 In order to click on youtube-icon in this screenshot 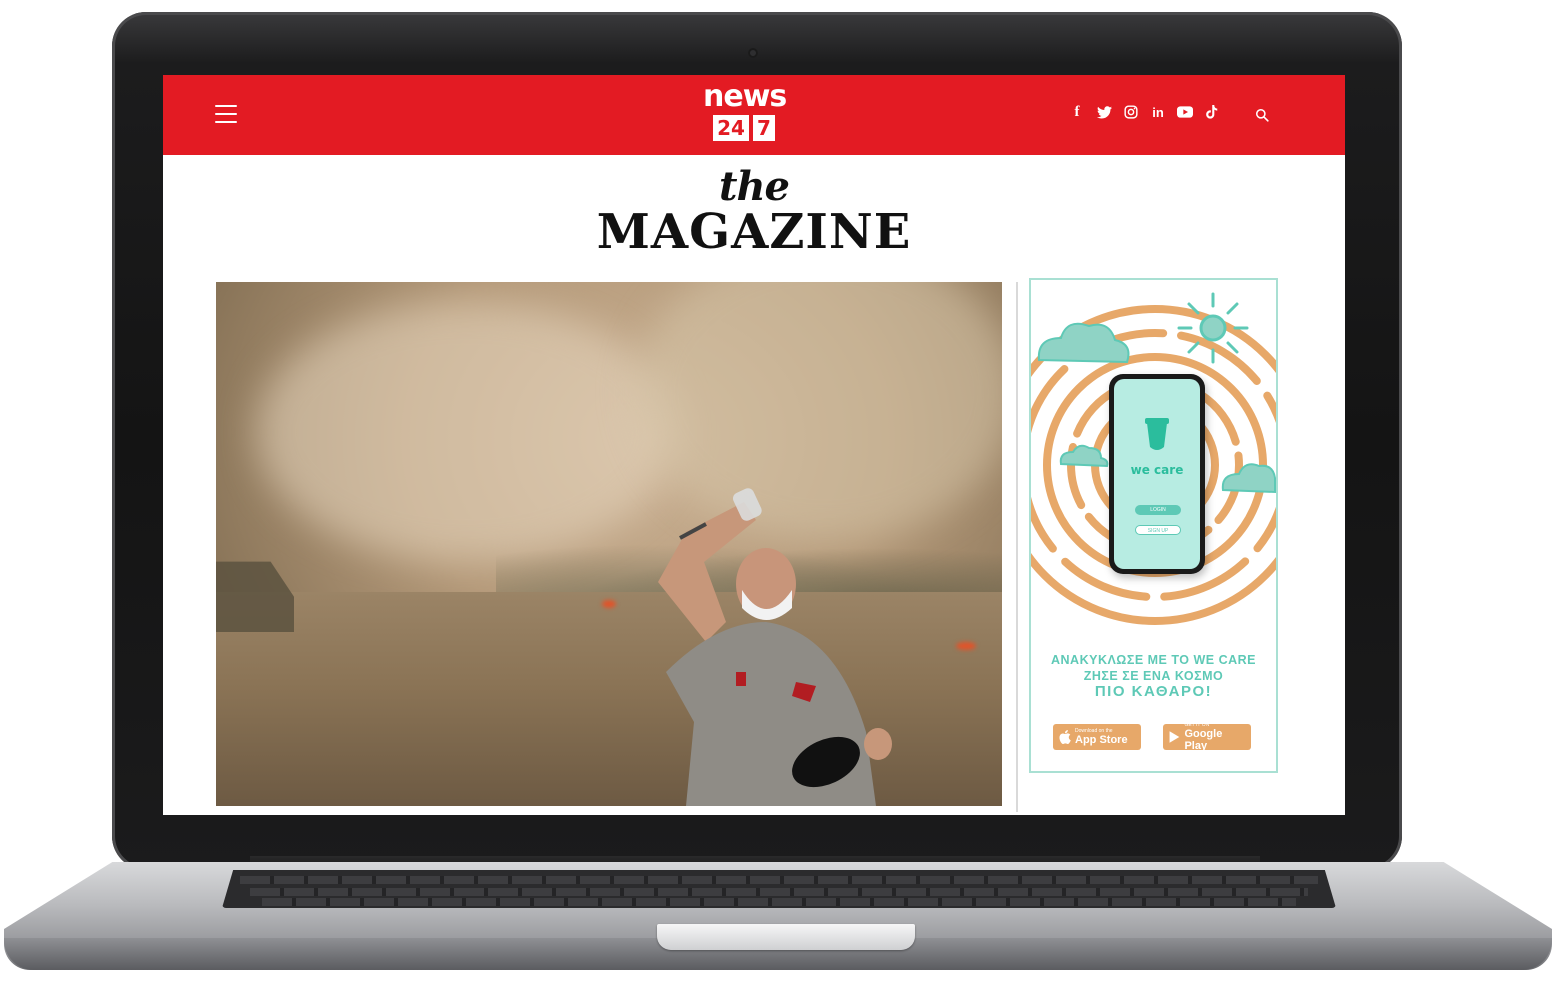, I will do `click(1185, 112)`.